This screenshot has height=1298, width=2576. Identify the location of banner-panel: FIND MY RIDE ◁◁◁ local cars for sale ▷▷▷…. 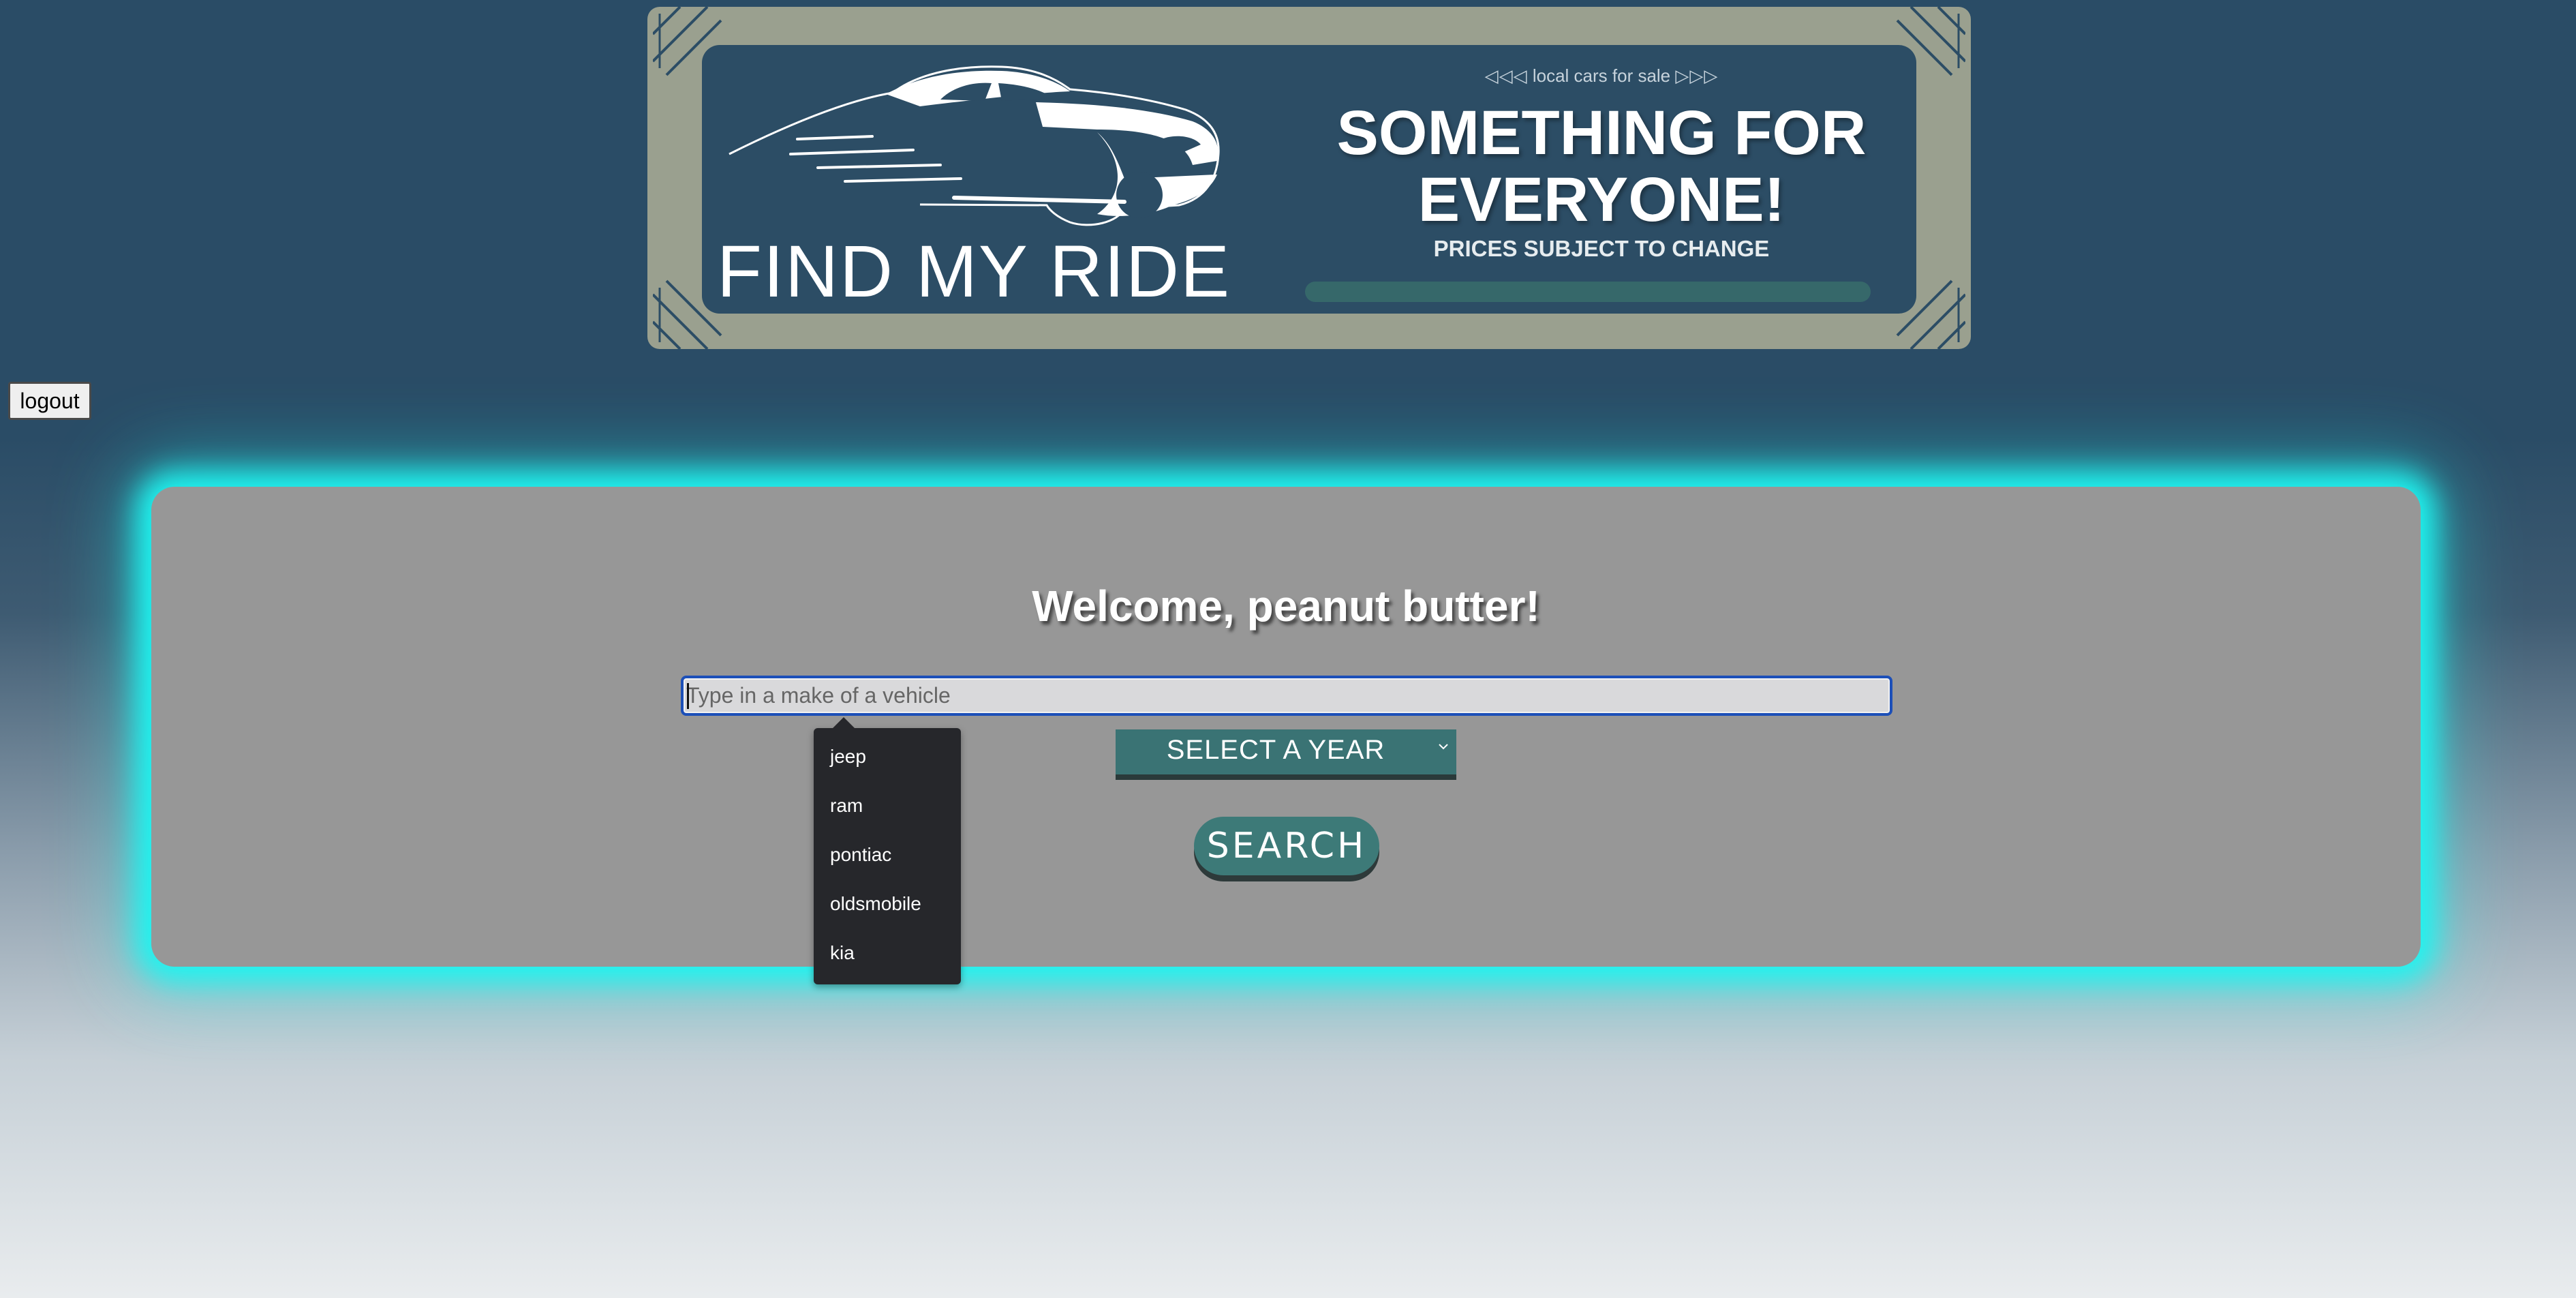
(1309, 180).